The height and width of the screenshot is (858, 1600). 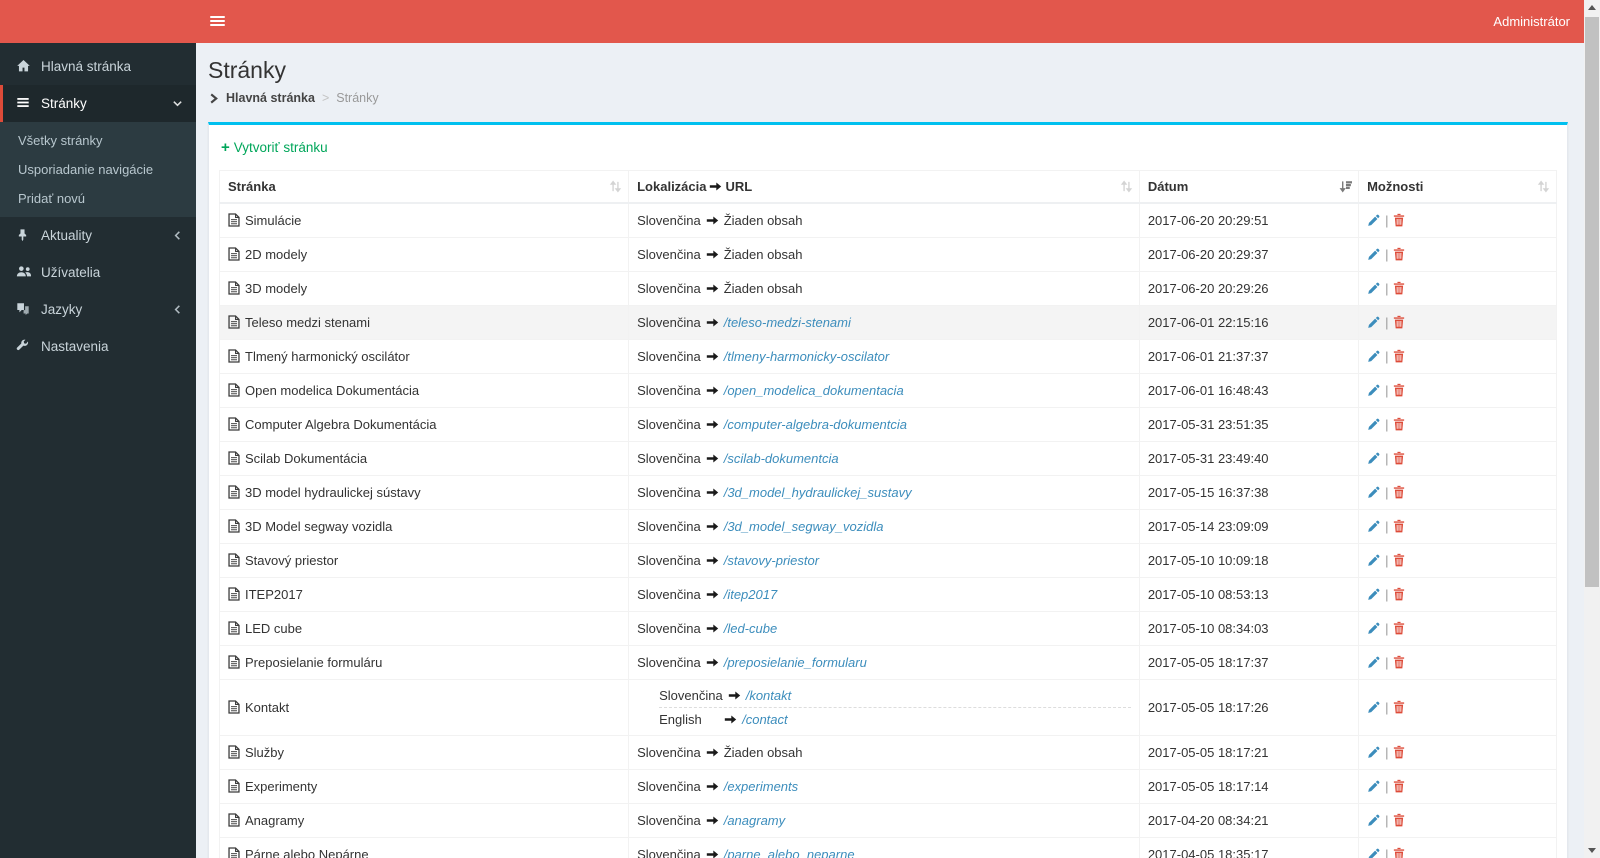 What do you see at coordinates (1592, 8) in the screenshot?
I see `scroll-up-button` at bounding box center [1592, 8].